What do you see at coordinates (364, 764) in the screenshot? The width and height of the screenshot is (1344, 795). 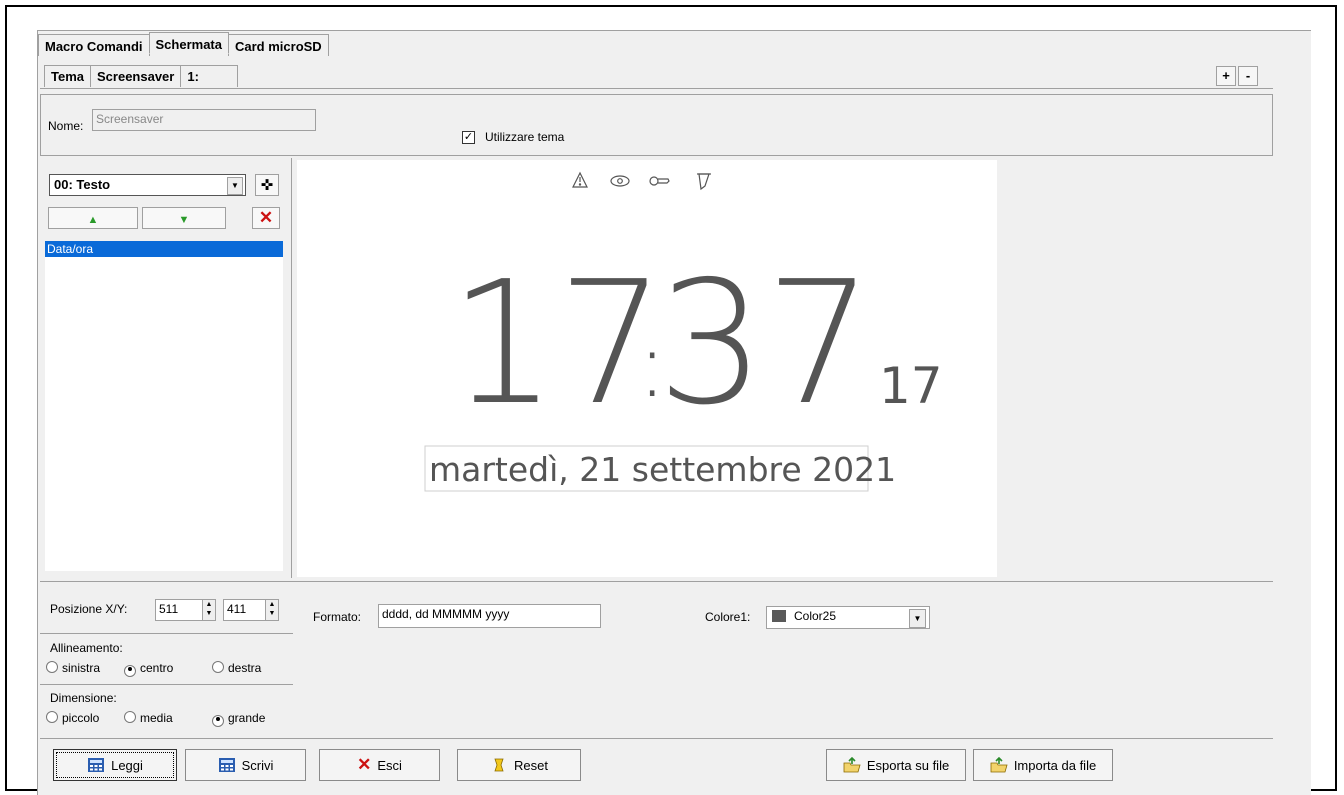 I see `close-icon: ✕` at bounding box center [364, 764].